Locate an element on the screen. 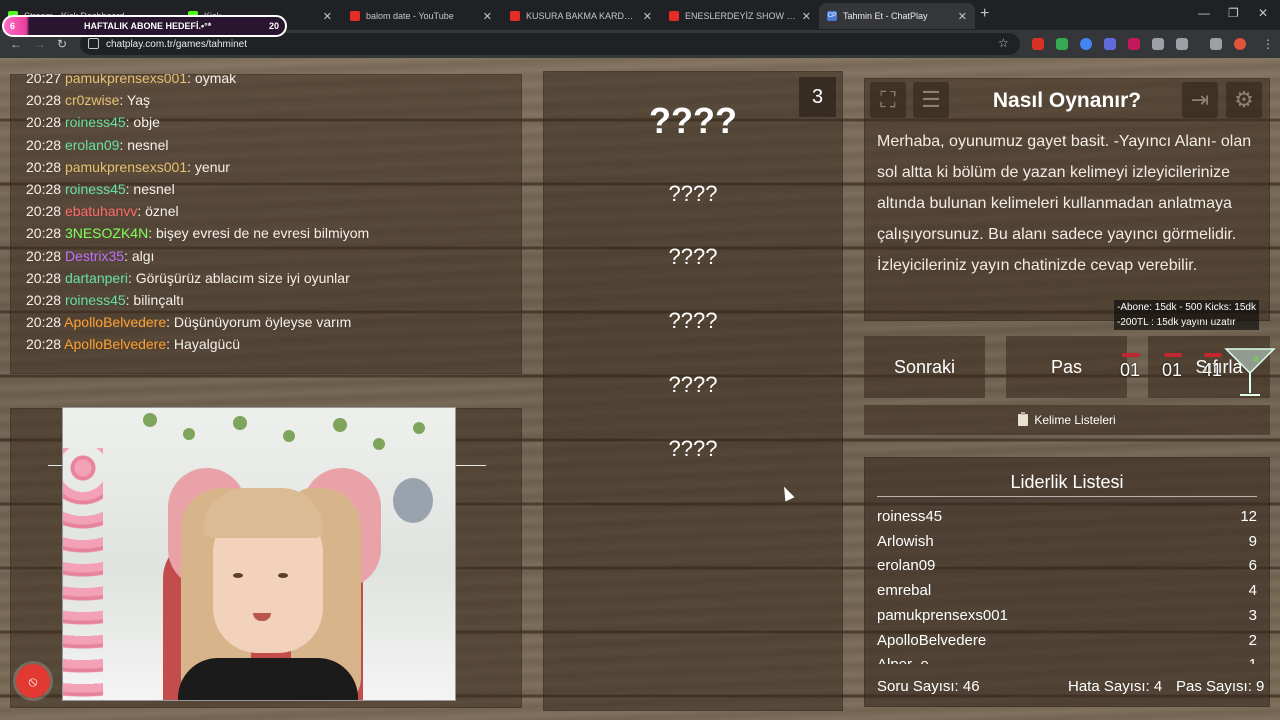 Image resolution: width=1280 pixels, height=720 pixels. tab-youtube-balom: balom date - YouTube ✕ is located at coordinates (421, 16).